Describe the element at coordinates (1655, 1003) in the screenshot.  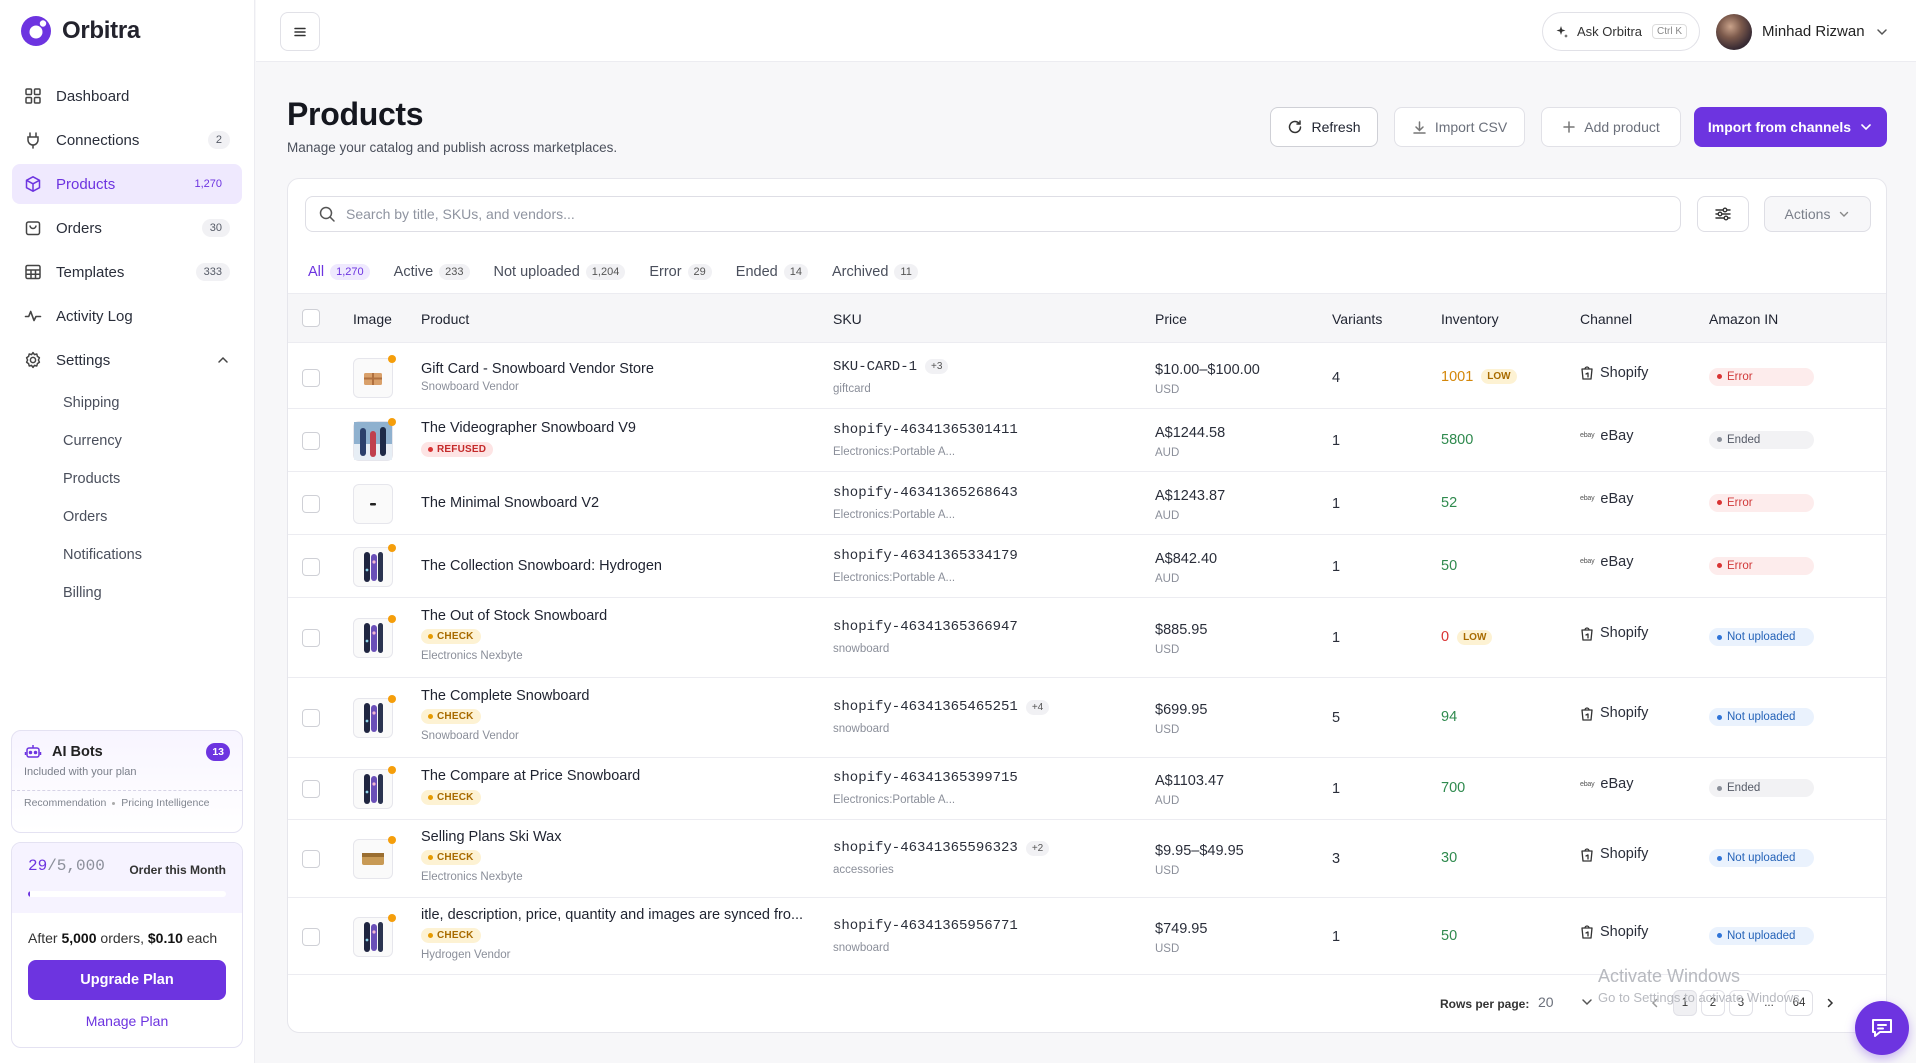
I see `prev-page-button` at that location.